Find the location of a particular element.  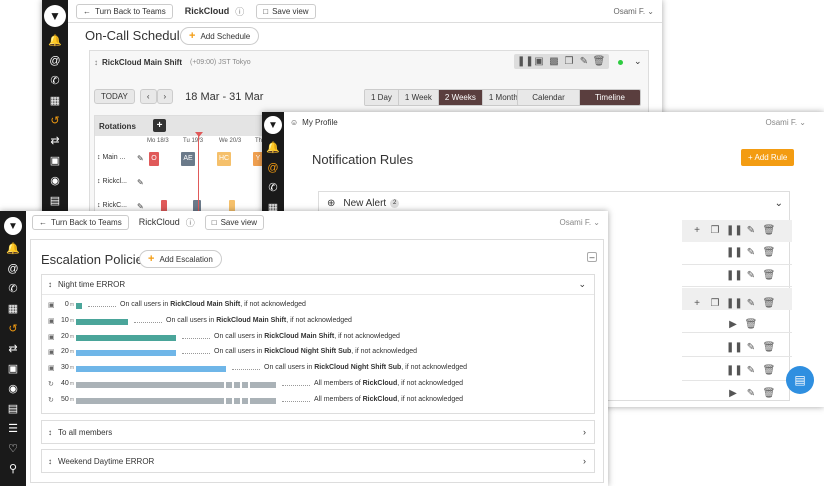

view-calendar: Calendar is located at coordinates (549, 97).